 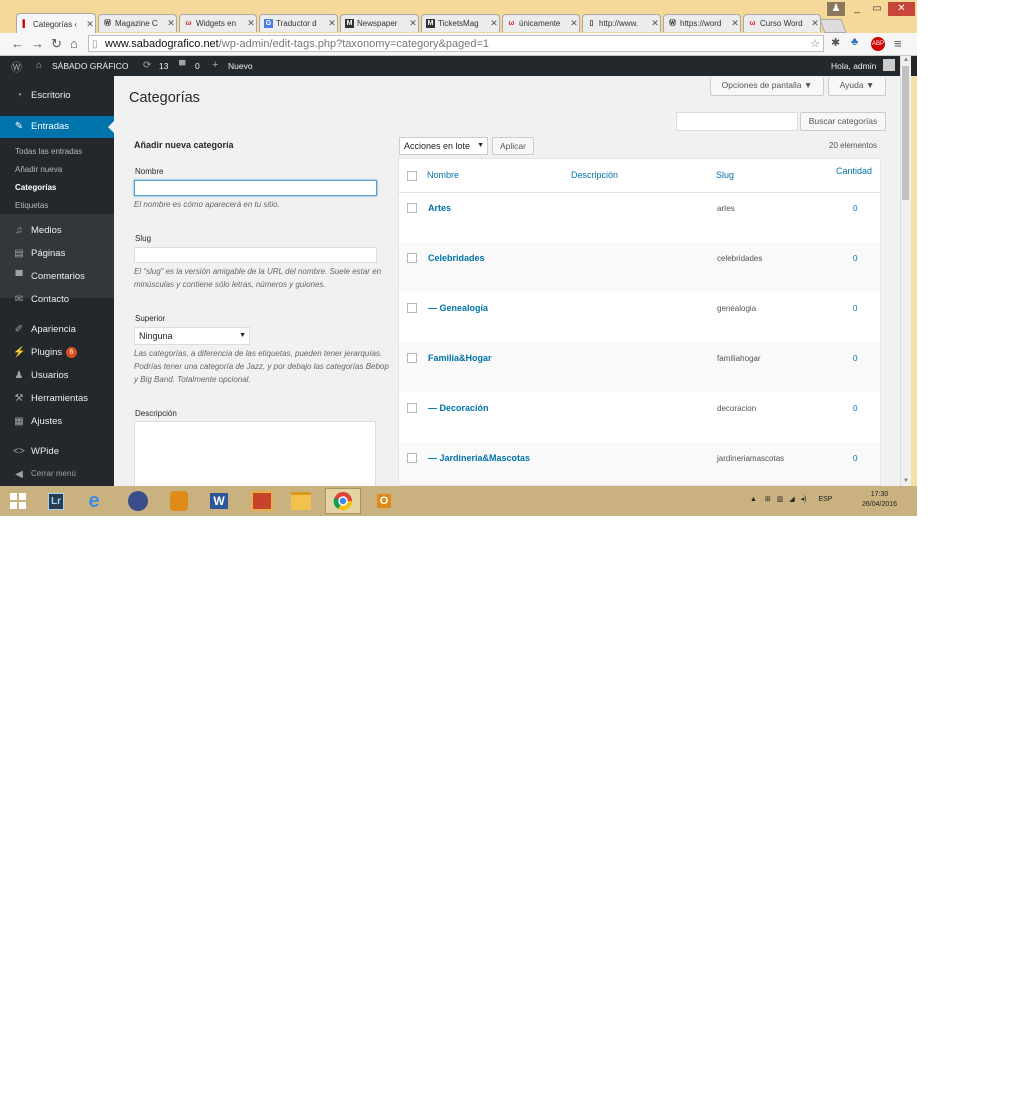 I want to click on chrome-taskbar-icon, so click(x=343, y=501).